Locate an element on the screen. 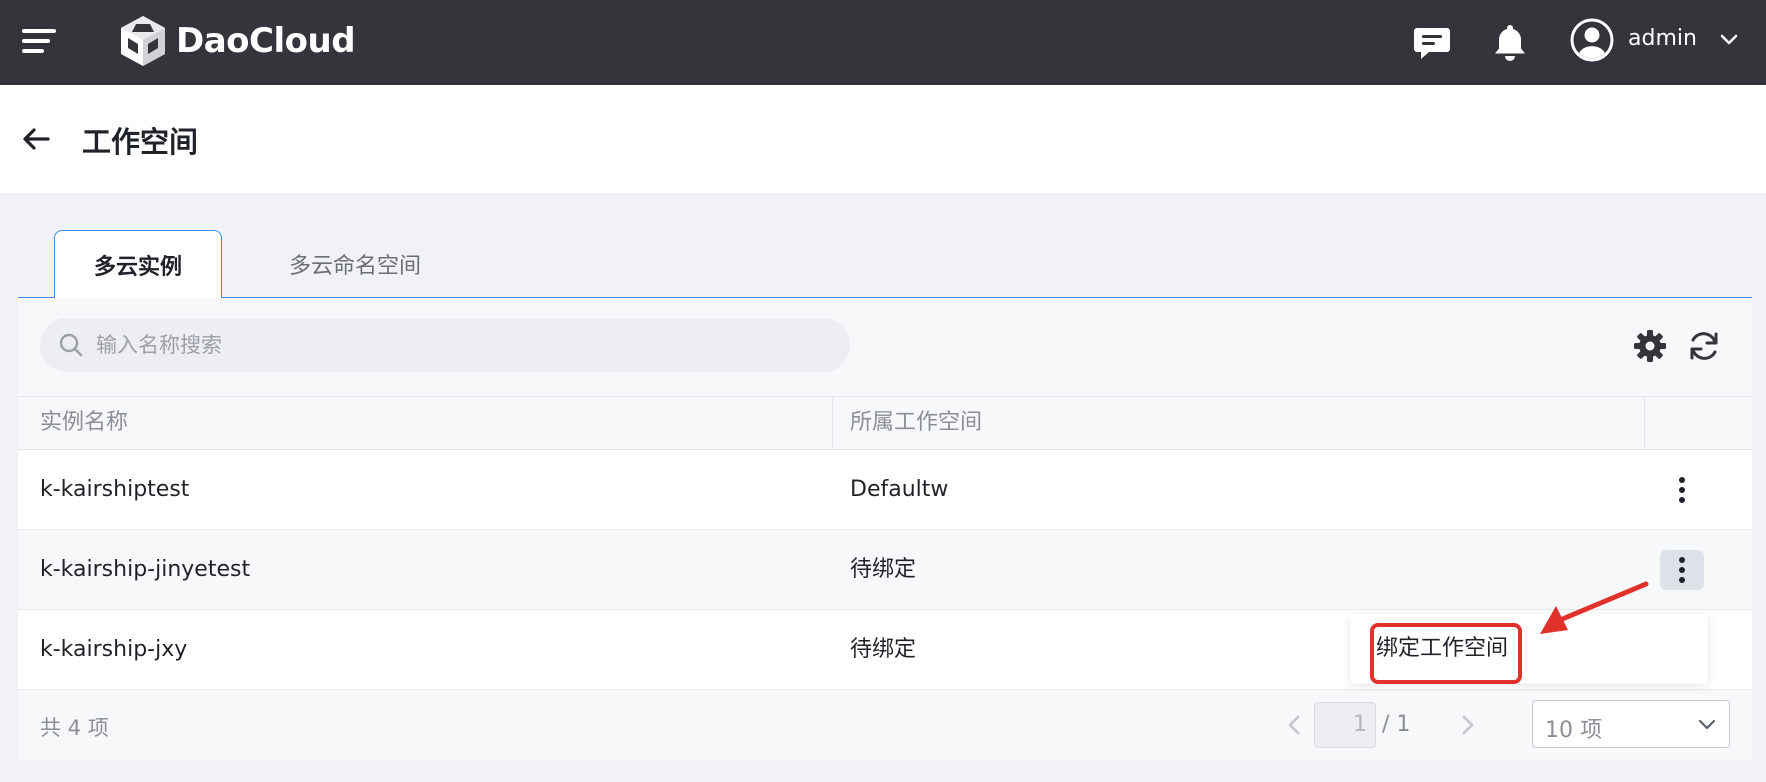 Image resolution: width=1766 pixels, height=782 pixels. instance-name-cell: k-kairshiptest is located at coordinates (115, 489).